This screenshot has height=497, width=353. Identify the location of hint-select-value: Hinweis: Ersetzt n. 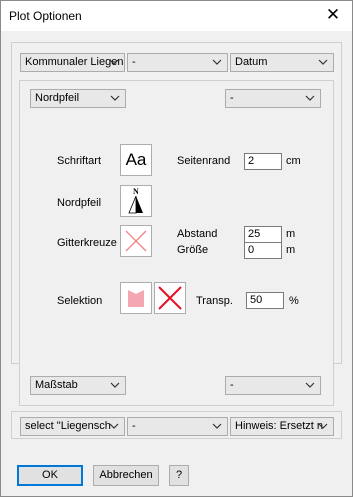
(279, 426).